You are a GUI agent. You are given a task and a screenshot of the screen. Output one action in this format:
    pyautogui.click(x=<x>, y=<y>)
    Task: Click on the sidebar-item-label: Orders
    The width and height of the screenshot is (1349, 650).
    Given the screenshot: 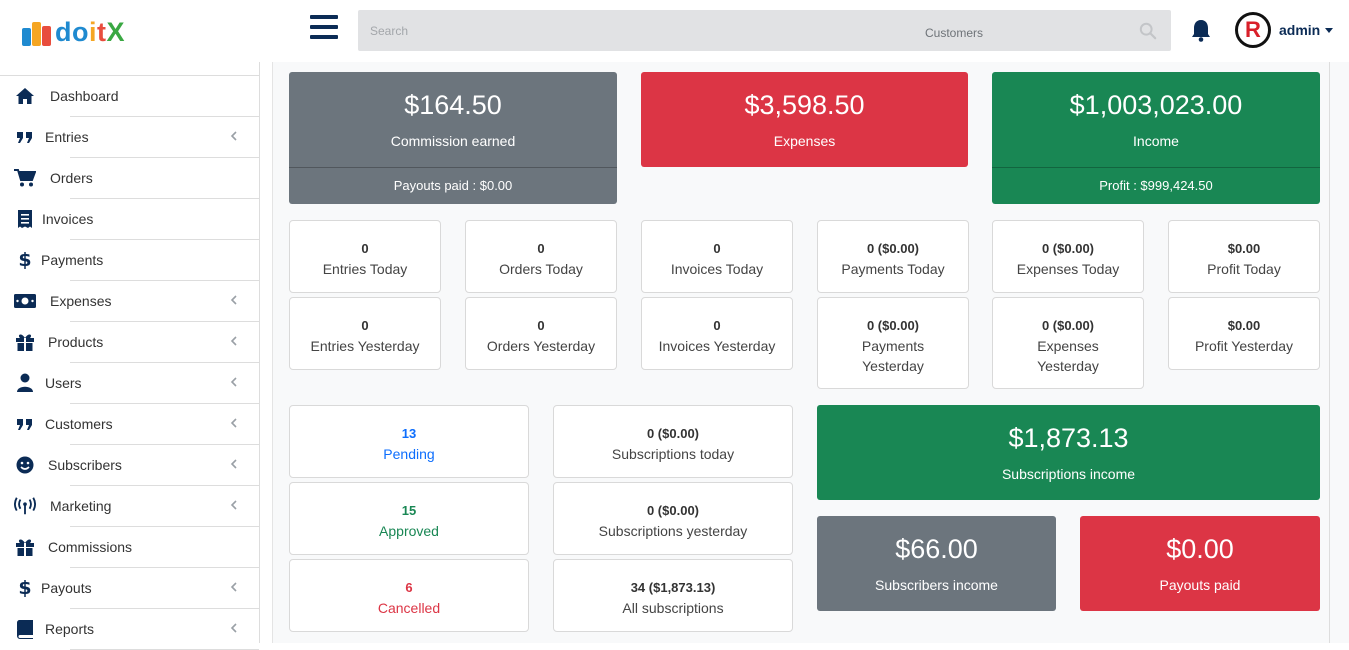 What is the action you would take?
    pyautogui.click(x=71, y=178)
    